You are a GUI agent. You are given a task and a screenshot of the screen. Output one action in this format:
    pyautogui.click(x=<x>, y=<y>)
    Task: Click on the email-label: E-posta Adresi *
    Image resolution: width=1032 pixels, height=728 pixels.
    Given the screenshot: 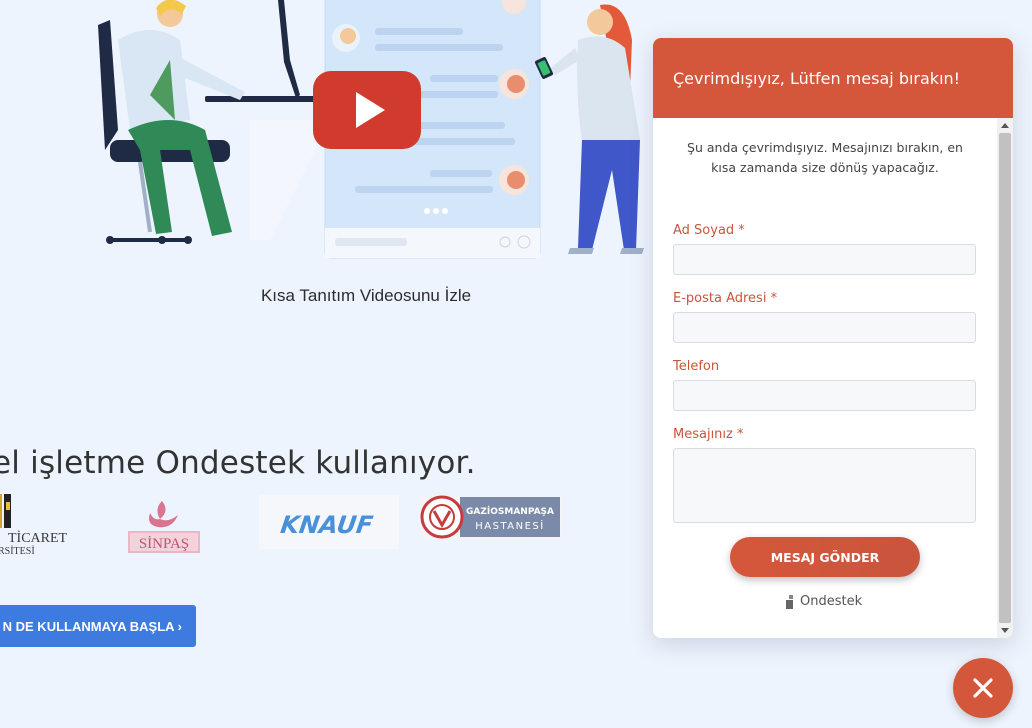 What is the action you would take?
    pyautogui.click(x=725, y=298)
    